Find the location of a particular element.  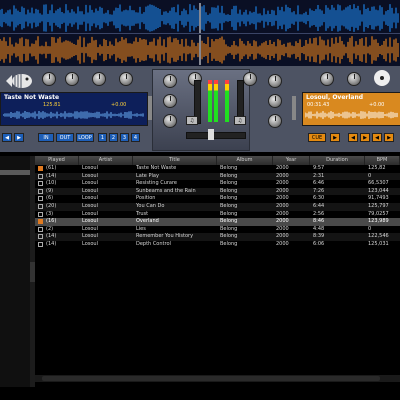

vertical-scroll-thumb is located at coordinates (32, 272).